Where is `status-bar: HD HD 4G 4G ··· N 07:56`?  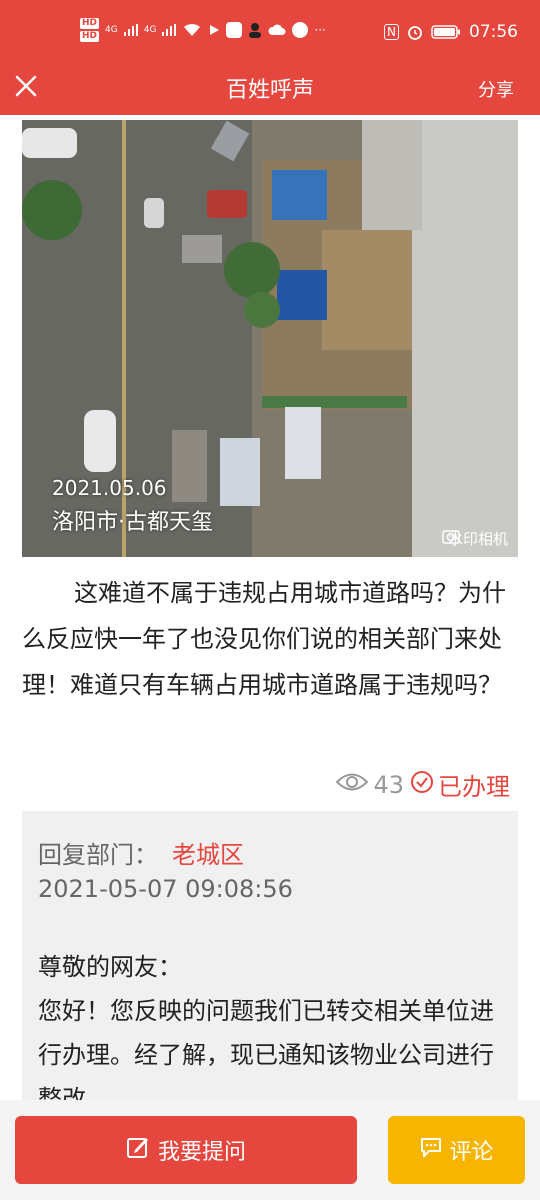
status-bar: HD HD 4G 4G ··· N 07:56 is located at coordinates (270, 30).